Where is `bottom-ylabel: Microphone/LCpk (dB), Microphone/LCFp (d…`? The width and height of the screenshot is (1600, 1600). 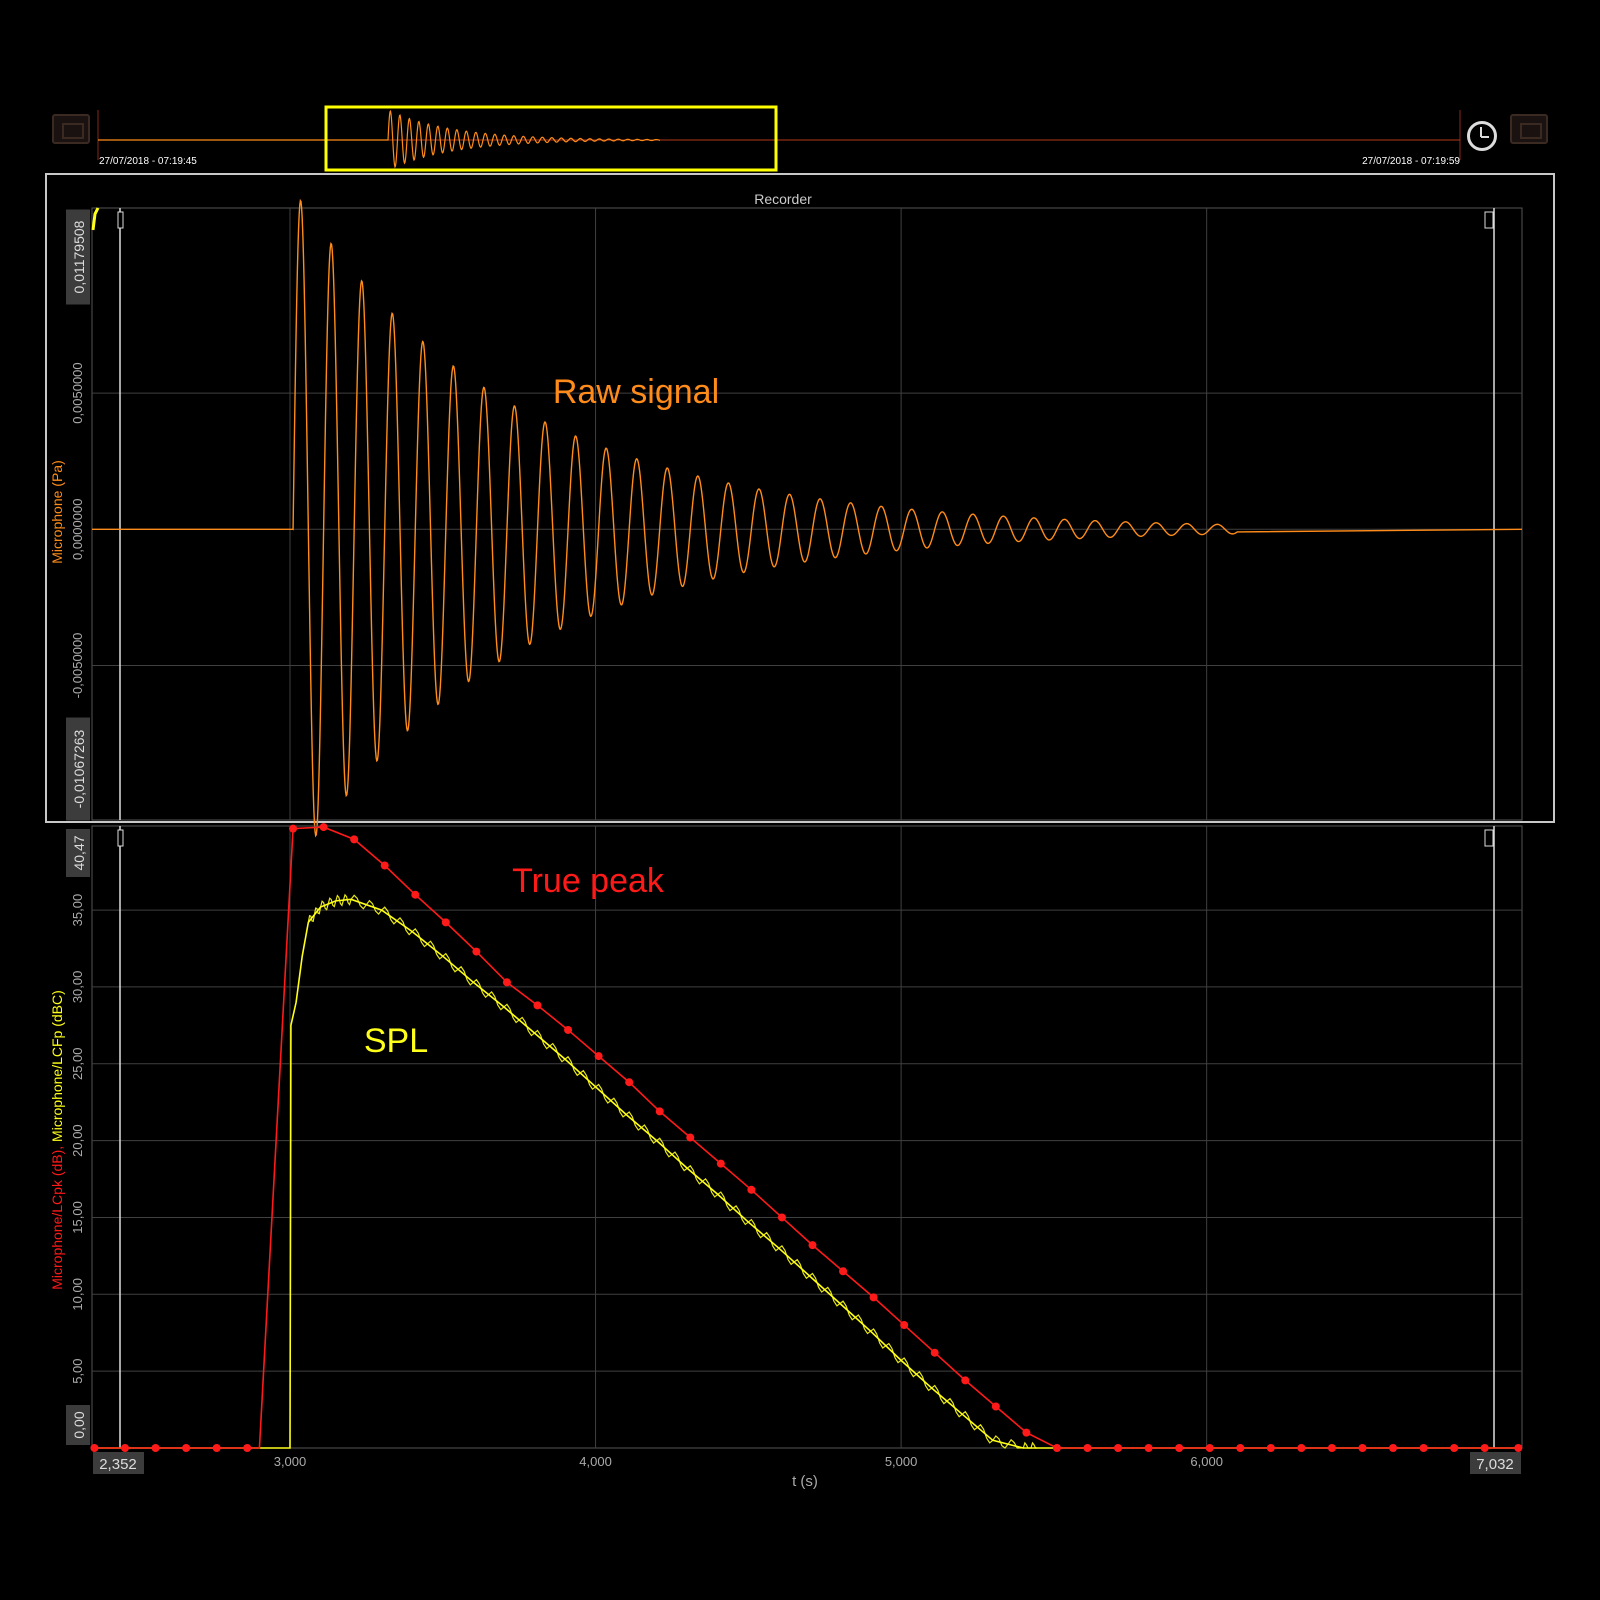 bottom-ylabel: Microphone/LCpk (dB), Microphone/LCFp (d… is located at coordinates (57, 1140).